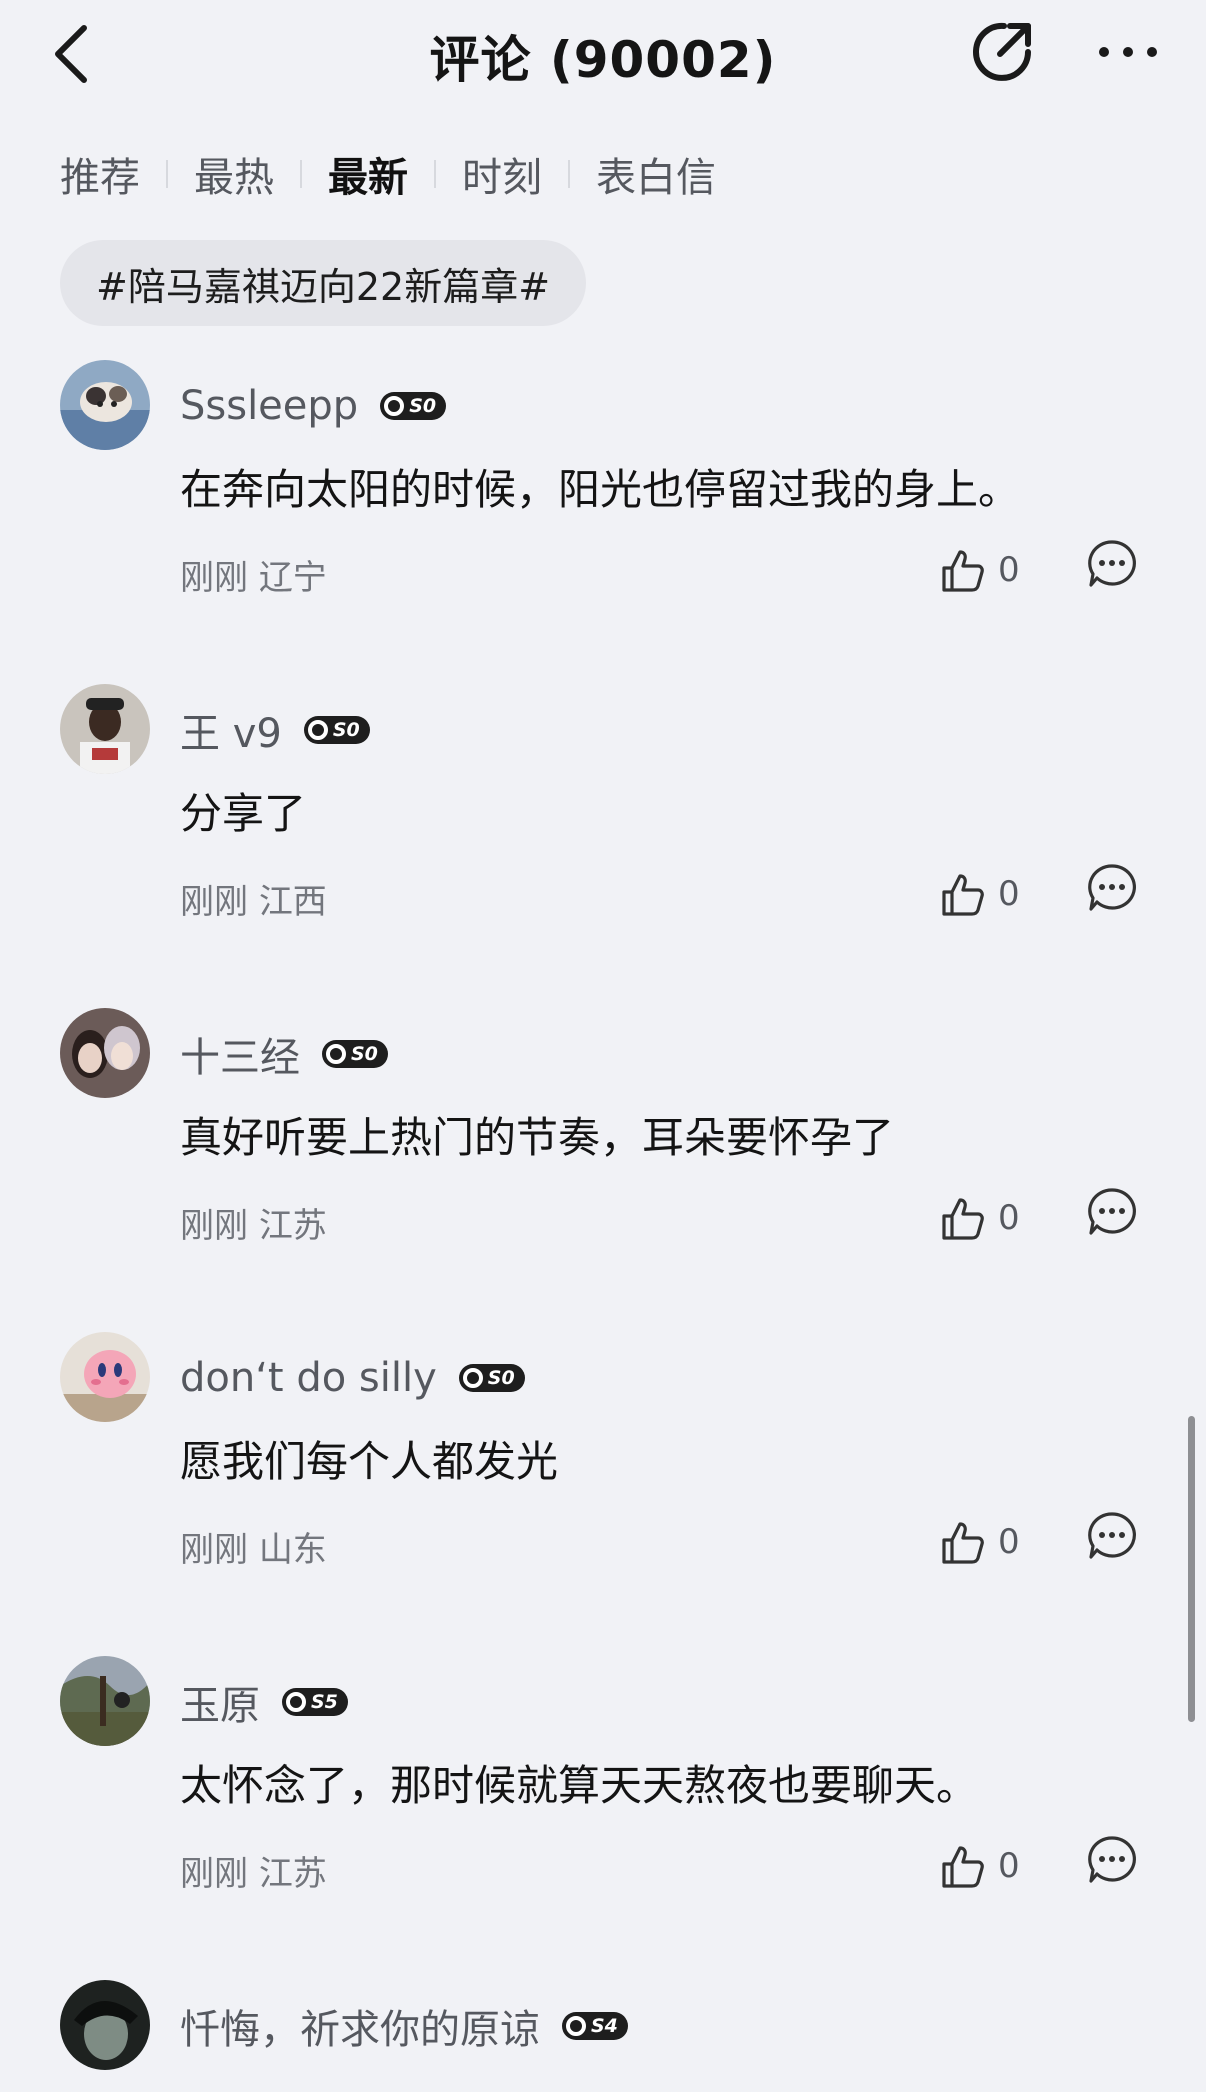 The image size is (1206, 2092). I want to click on level-badge: S5, so click(315, 1702).